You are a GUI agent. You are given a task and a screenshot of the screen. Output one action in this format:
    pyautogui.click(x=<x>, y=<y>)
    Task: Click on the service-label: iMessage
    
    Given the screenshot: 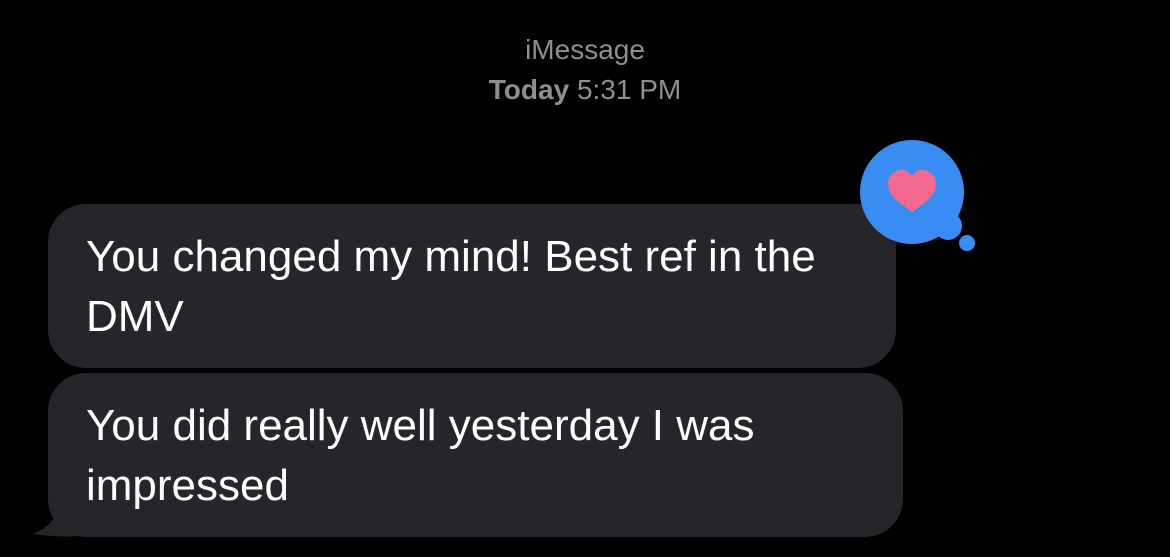 What is the action you would take?
    pyautogui.click(x=585, y=49)
    